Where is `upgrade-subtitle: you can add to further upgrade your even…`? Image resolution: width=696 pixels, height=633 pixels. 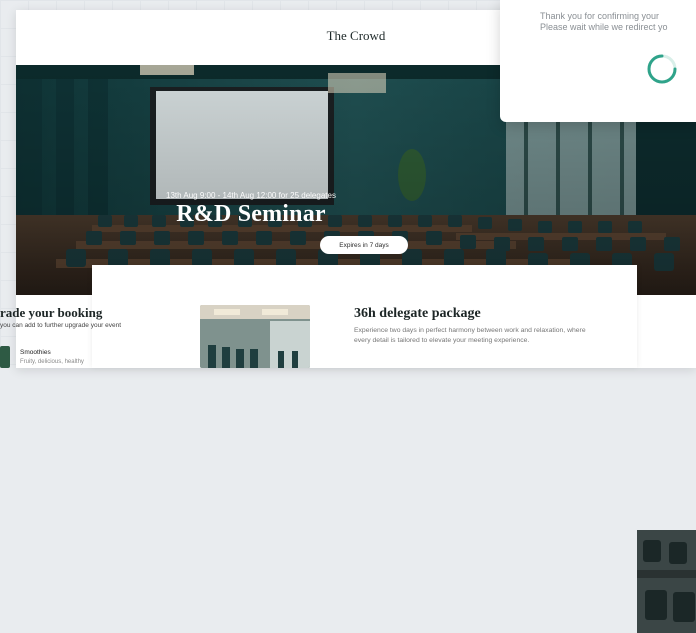
upgrade-subtitle: you can add to further upgrade your even… is located at coordinates (61, 325).